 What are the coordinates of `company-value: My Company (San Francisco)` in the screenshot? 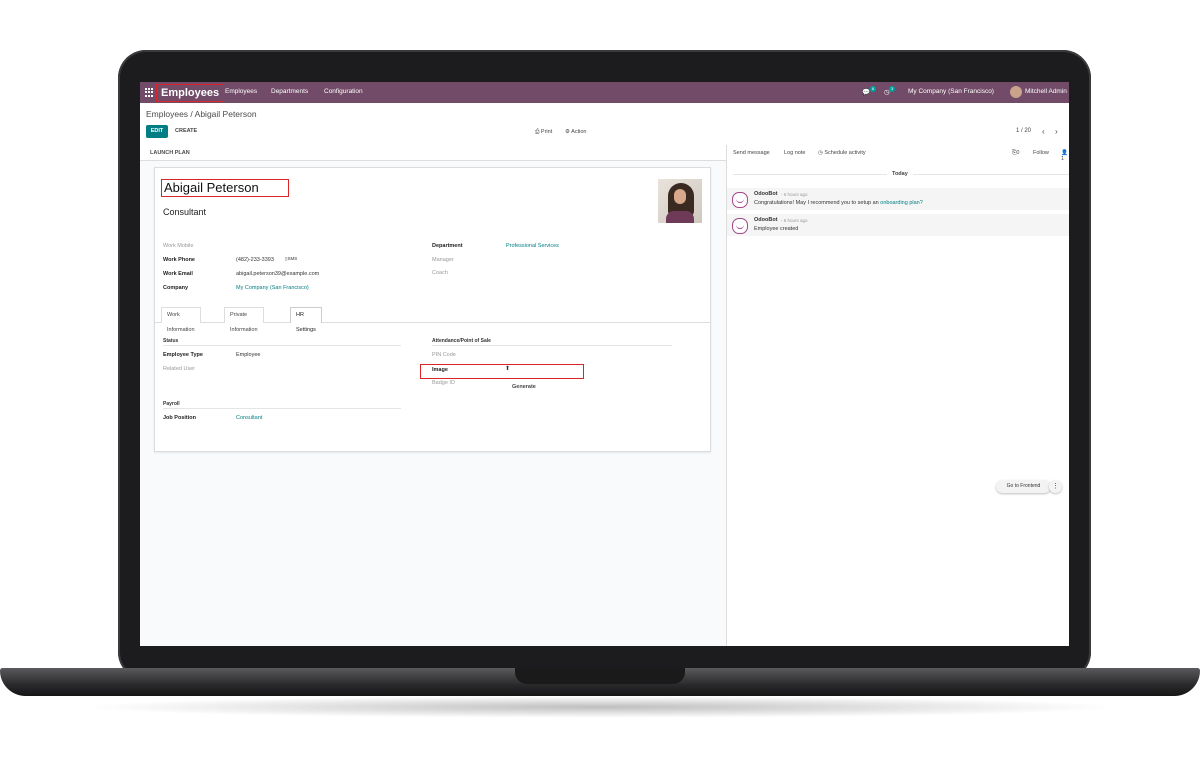 It's located at (272, 288).